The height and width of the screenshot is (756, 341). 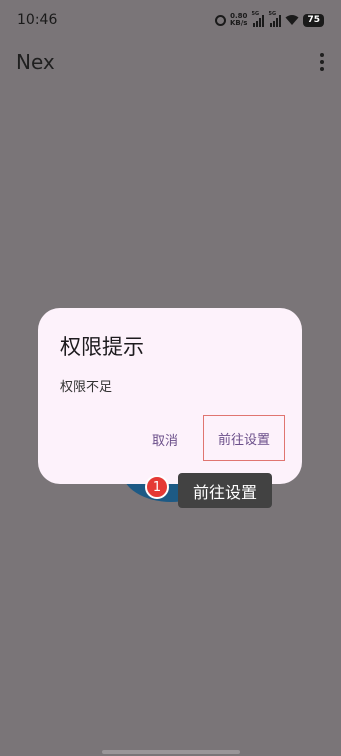 What do you see at coordinates (35, 62) in the screenshot?
I see `app-title: Nex` at bounding box center [35, 62].